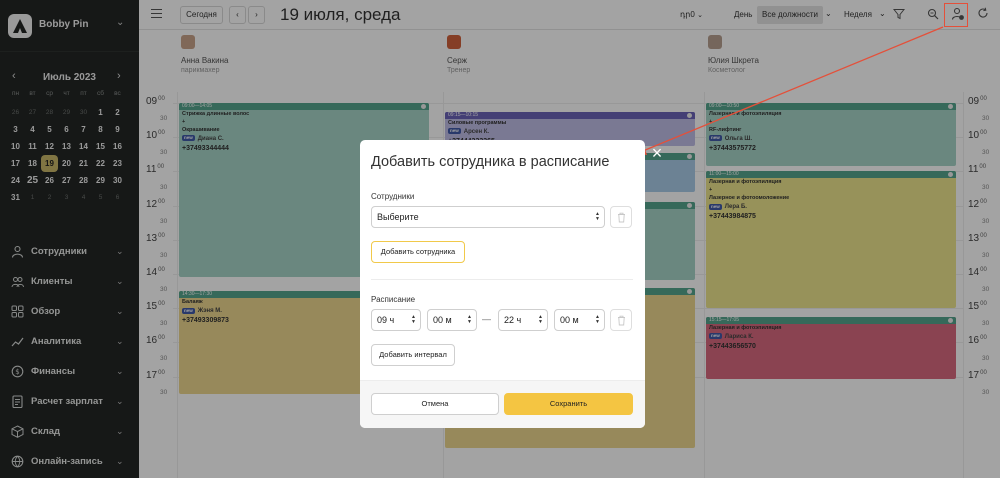 The width and height of the screenshot is (1000, 478). Describe the element at coordinates (488, 217) in the screenshot. I see `staff-select: Выберите ▲ ▼` at that location.